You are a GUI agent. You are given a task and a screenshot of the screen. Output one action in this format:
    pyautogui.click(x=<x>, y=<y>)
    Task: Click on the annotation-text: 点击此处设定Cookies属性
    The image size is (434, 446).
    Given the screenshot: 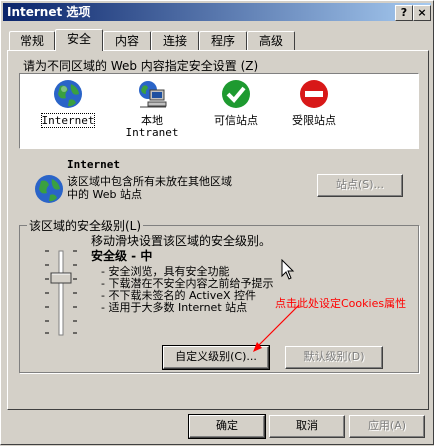 What is the action you would take?
    pyautogui.click(x=341, y=303)
    